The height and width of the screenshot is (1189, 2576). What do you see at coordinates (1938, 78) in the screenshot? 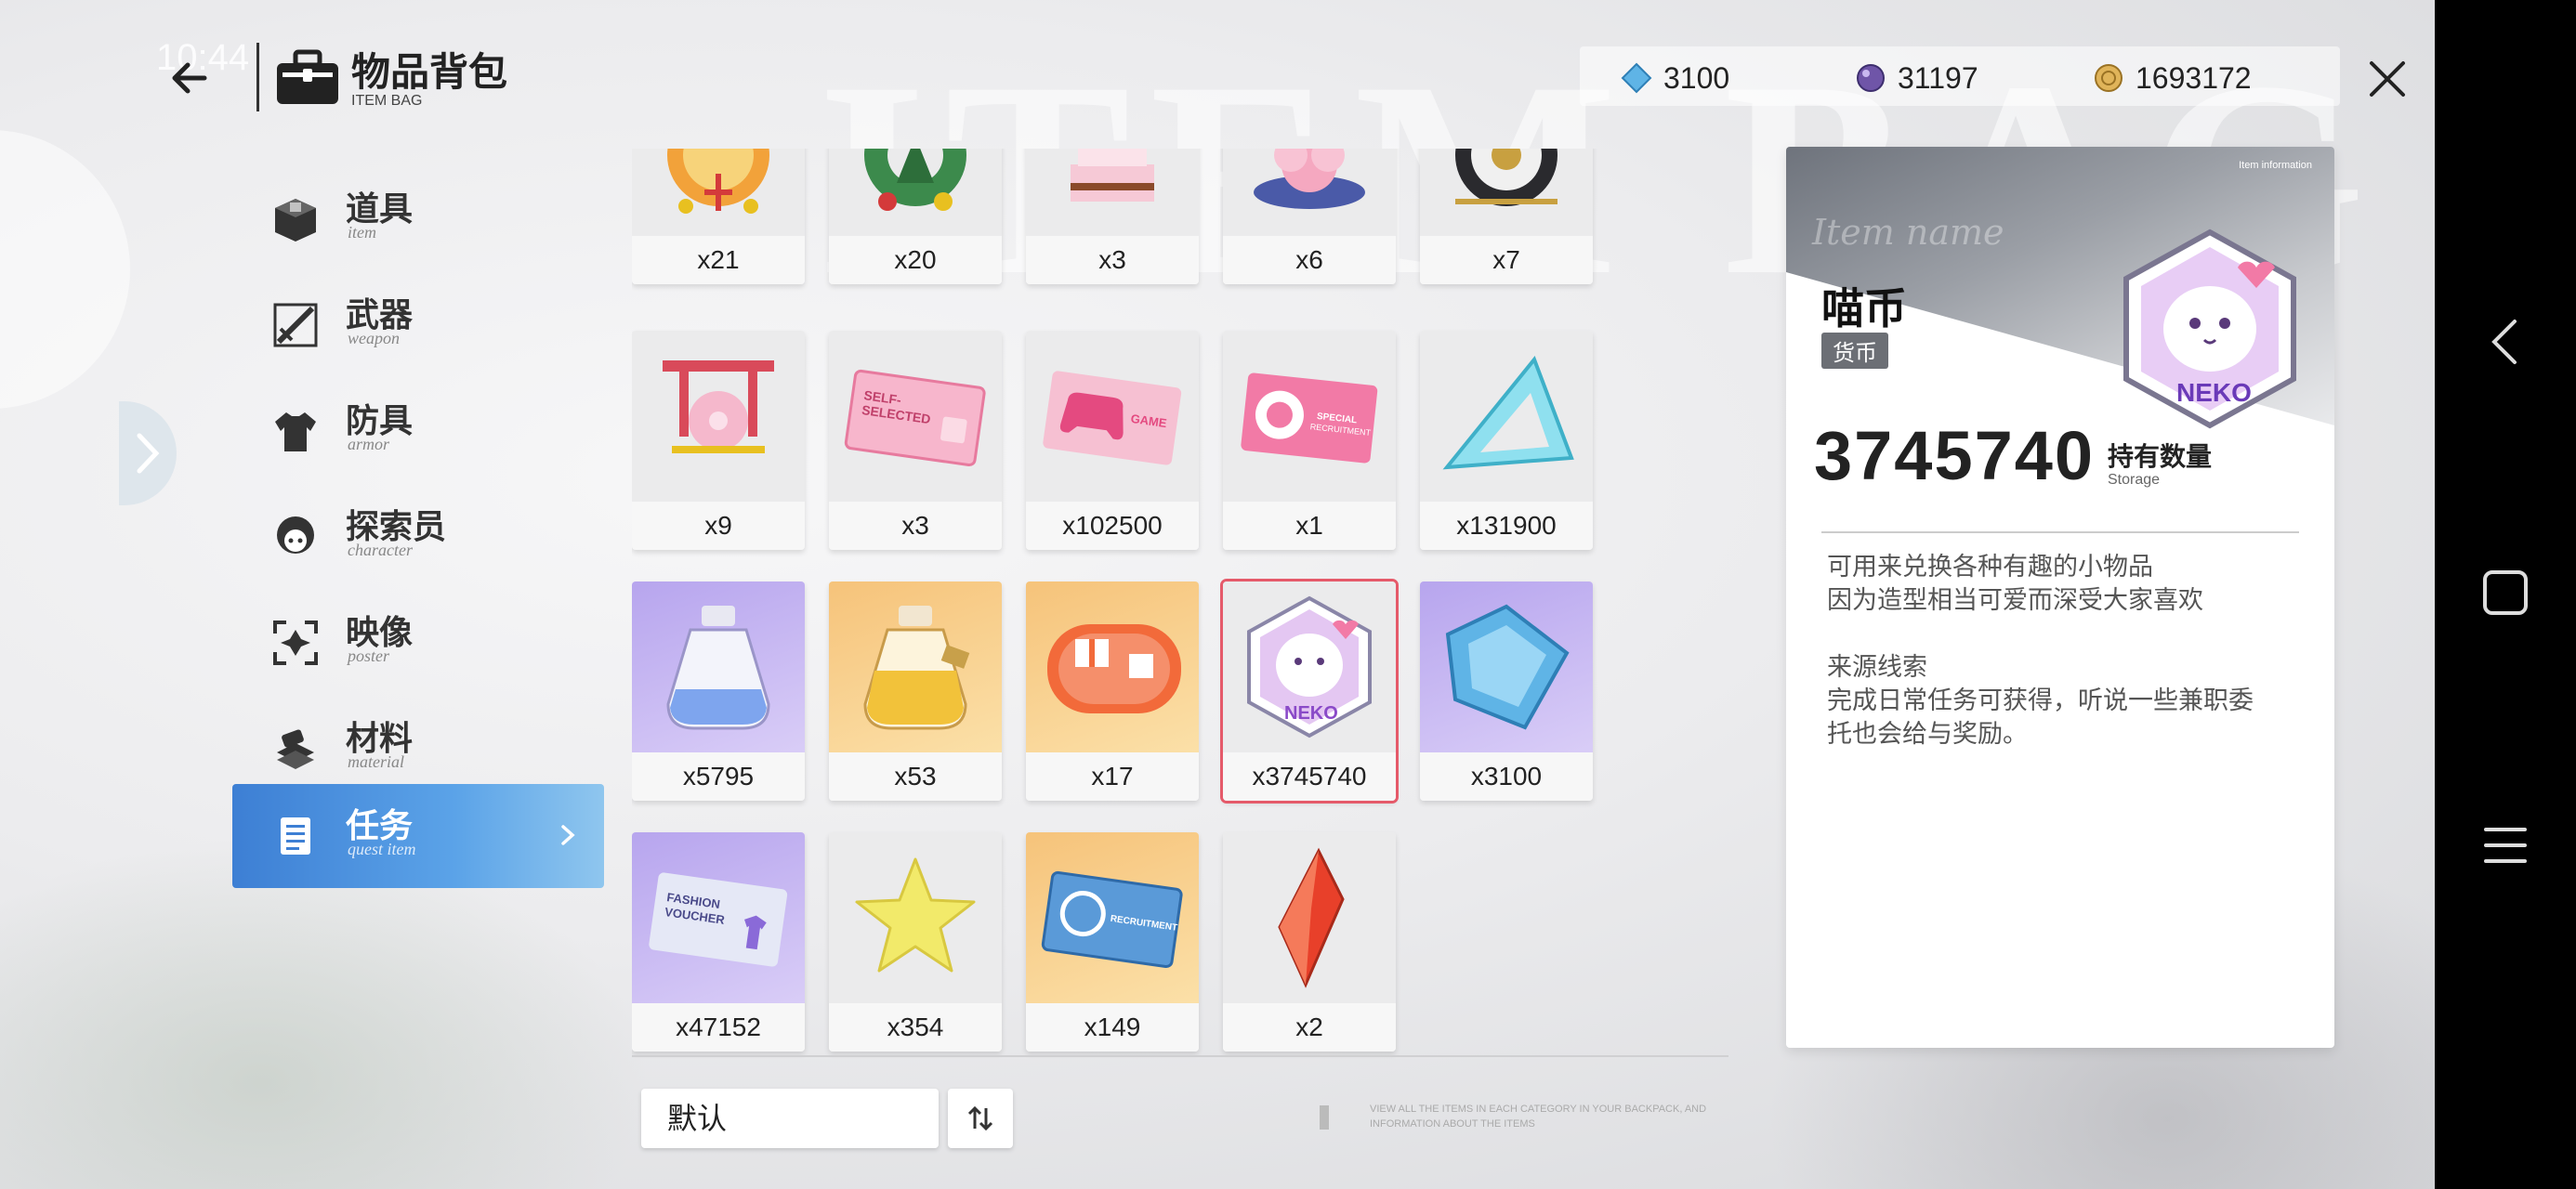
I see `currency-orb-value: 31197` at bounding box center [1938, 78].